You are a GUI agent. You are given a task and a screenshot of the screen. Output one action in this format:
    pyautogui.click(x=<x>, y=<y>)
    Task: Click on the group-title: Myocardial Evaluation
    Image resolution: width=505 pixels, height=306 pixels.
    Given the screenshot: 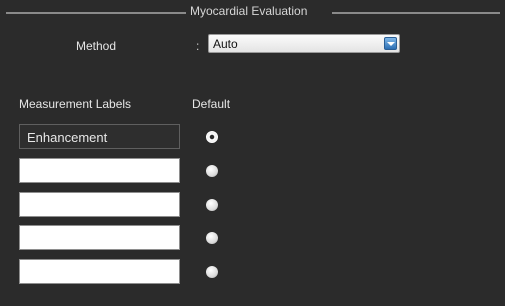 What is the action you would take?
    pyautogui.click(x=249, y=11)
    